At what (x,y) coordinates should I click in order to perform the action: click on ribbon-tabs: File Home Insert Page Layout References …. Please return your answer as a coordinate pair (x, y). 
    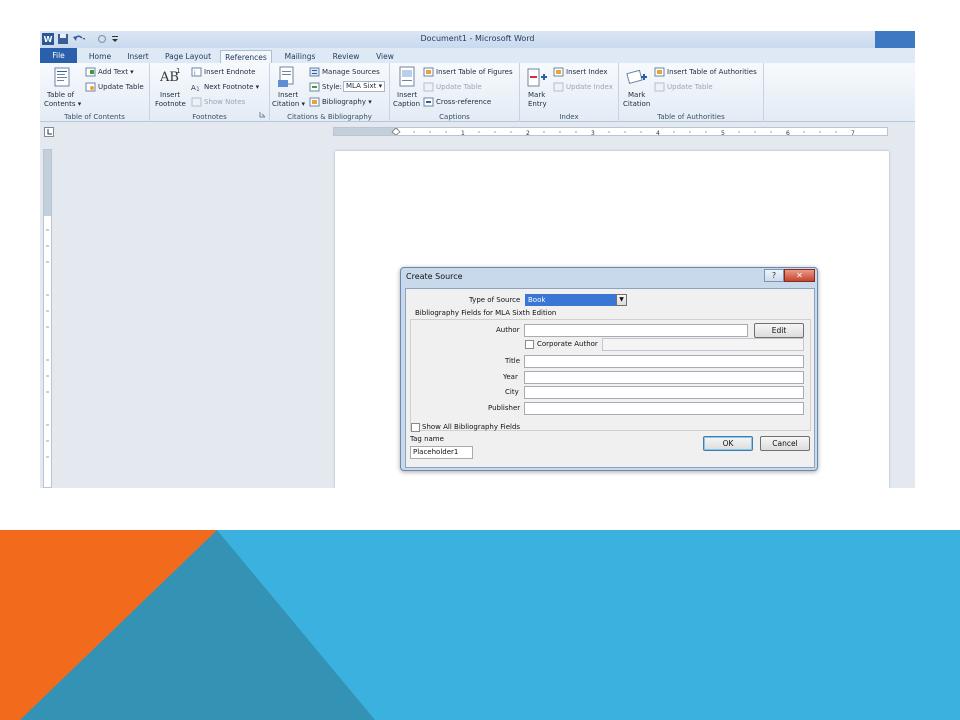
    Looking at the image, I should click on (477, 55).